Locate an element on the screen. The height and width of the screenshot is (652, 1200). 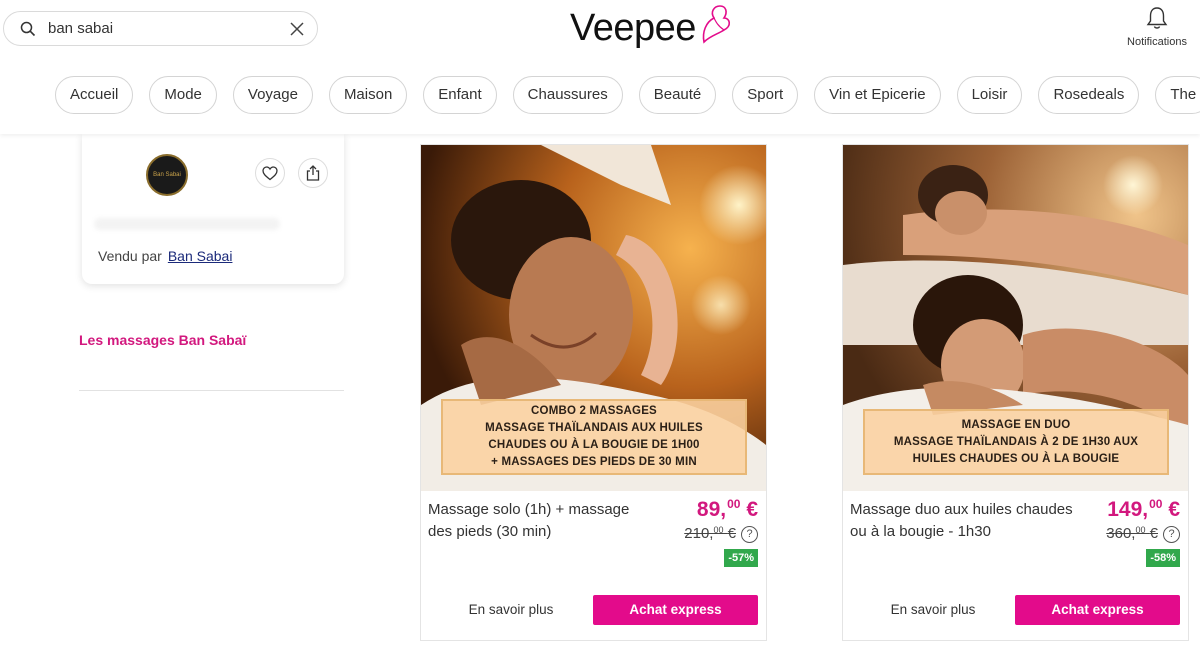
share-button is located at coordinates (313, 173).